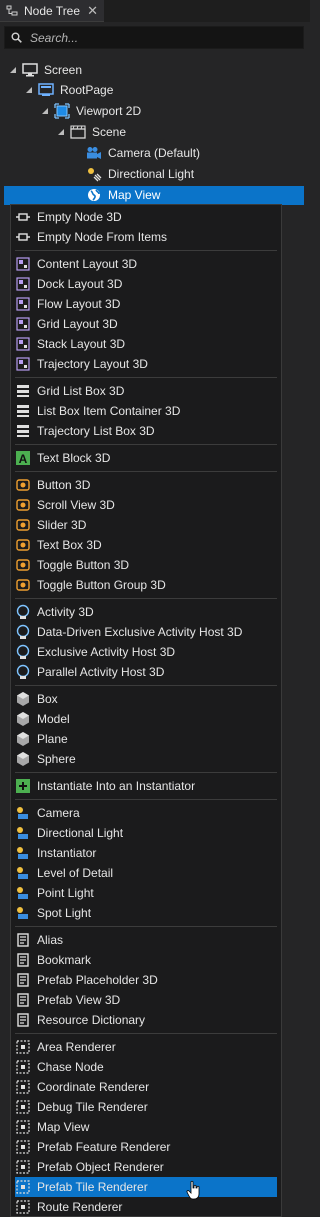 The width and height of the screenshot is (320, 1217). I want to click on tree-node-label: RootPage, so click(87, 90).